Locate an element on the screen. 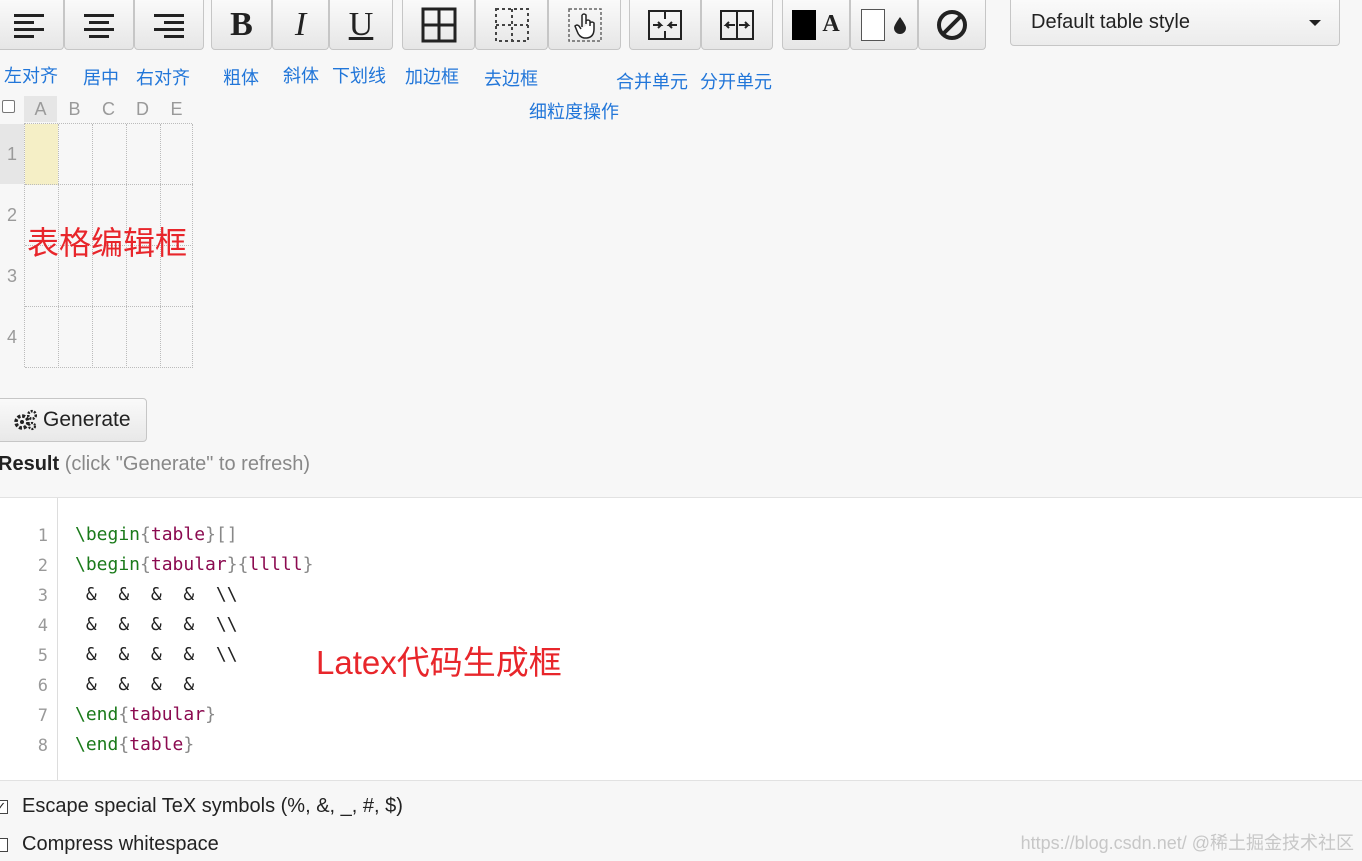 The height and width of the screenshot is (861, 1362). table-style-select: Default table style is located at coordinates (1175, 23).